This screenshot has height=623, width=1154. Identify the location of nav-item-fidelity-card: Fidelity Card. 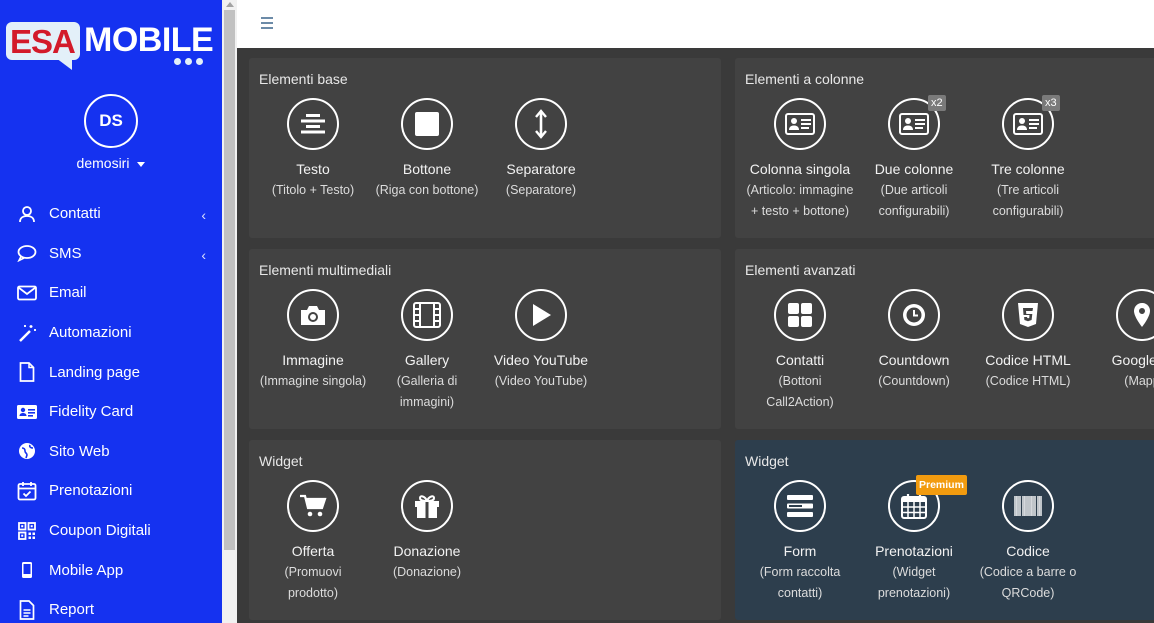
(111, 412).